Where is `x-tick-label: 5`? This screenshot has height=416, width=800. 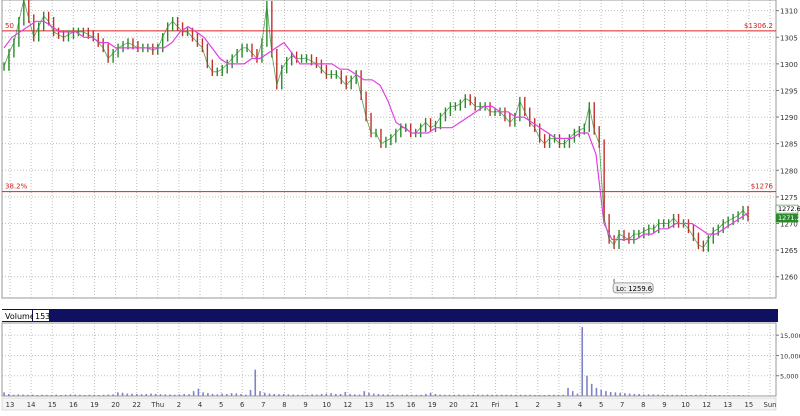 x-tick-label: 5 is located at coordinates (601, 405).